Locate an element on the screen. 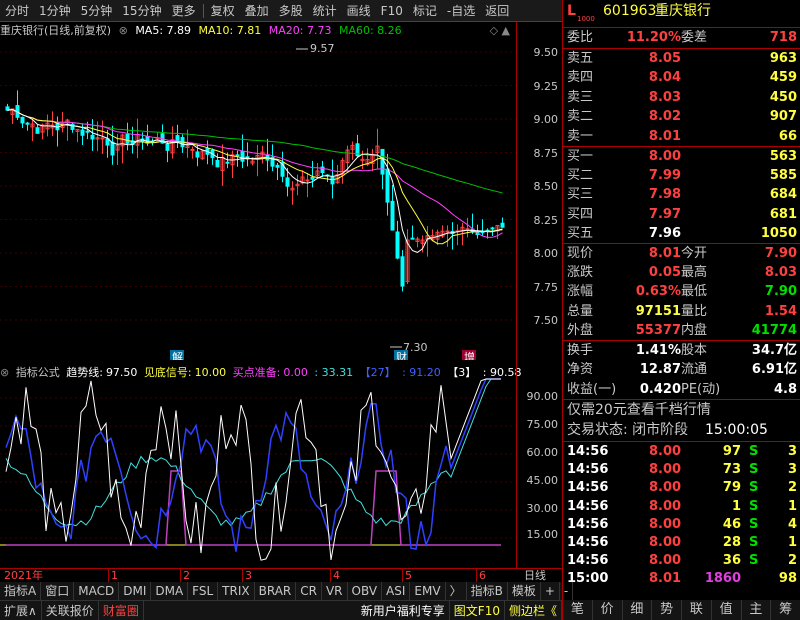  trade-status-time: 15:00:05 is located at coordinates (736, 430).